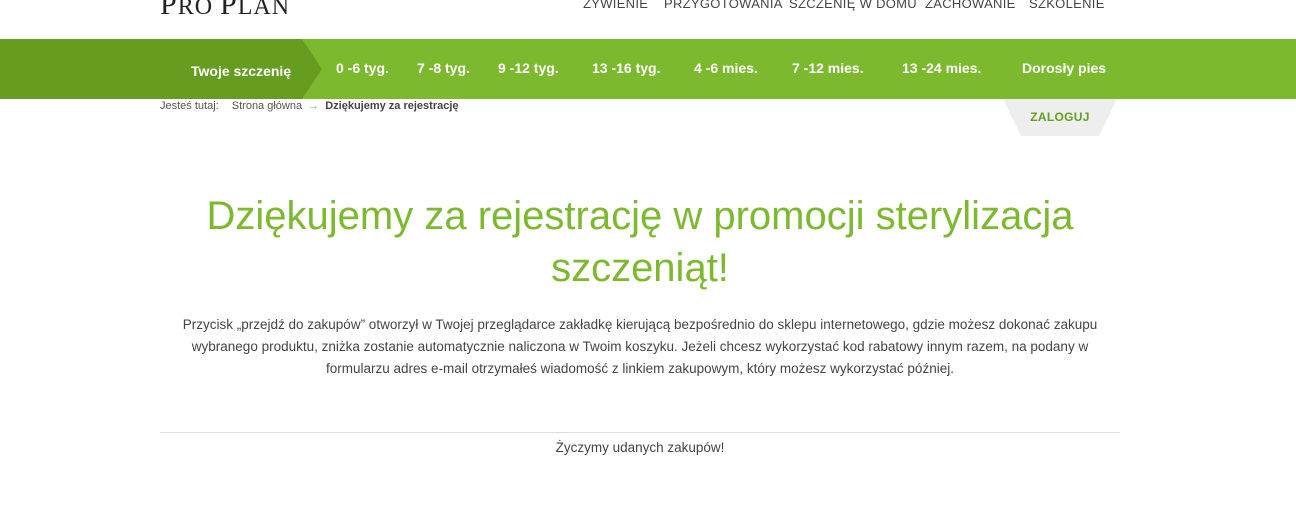 The image size is (1296, 529). I want to click on breadcrumb-home-link: Strona główna, so click(267, 106).